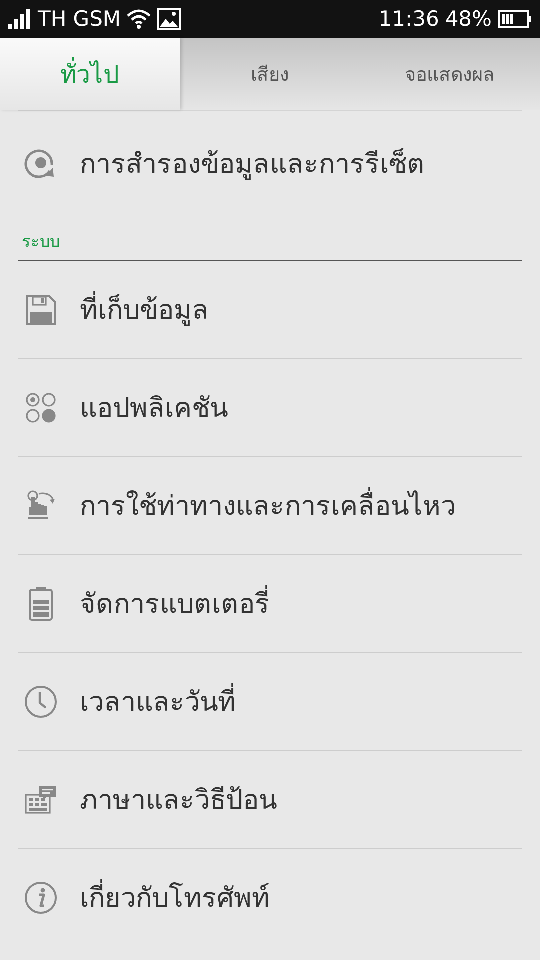 The width and height of the screenshot is (540, 960). What do you see at coordinates (139, 19) in the screenshot?
I see `wifi-icon` at bounding box center [139, 19].